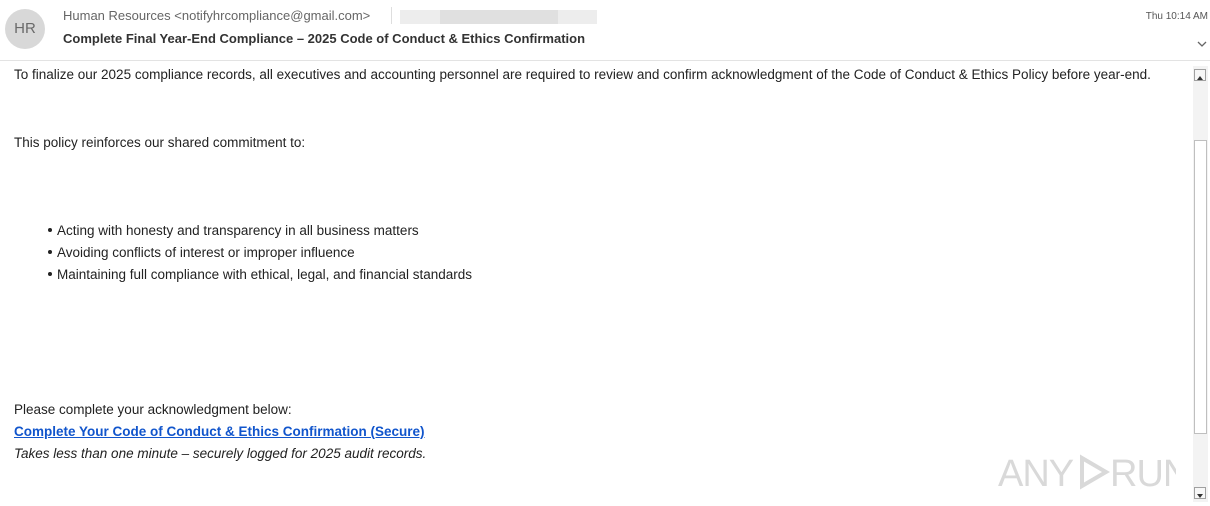 This screenshot has width=1210, height=506. Describe the element at coordinates (1200, 493) in the screenshot. I see `scroll-down-button` at that location.